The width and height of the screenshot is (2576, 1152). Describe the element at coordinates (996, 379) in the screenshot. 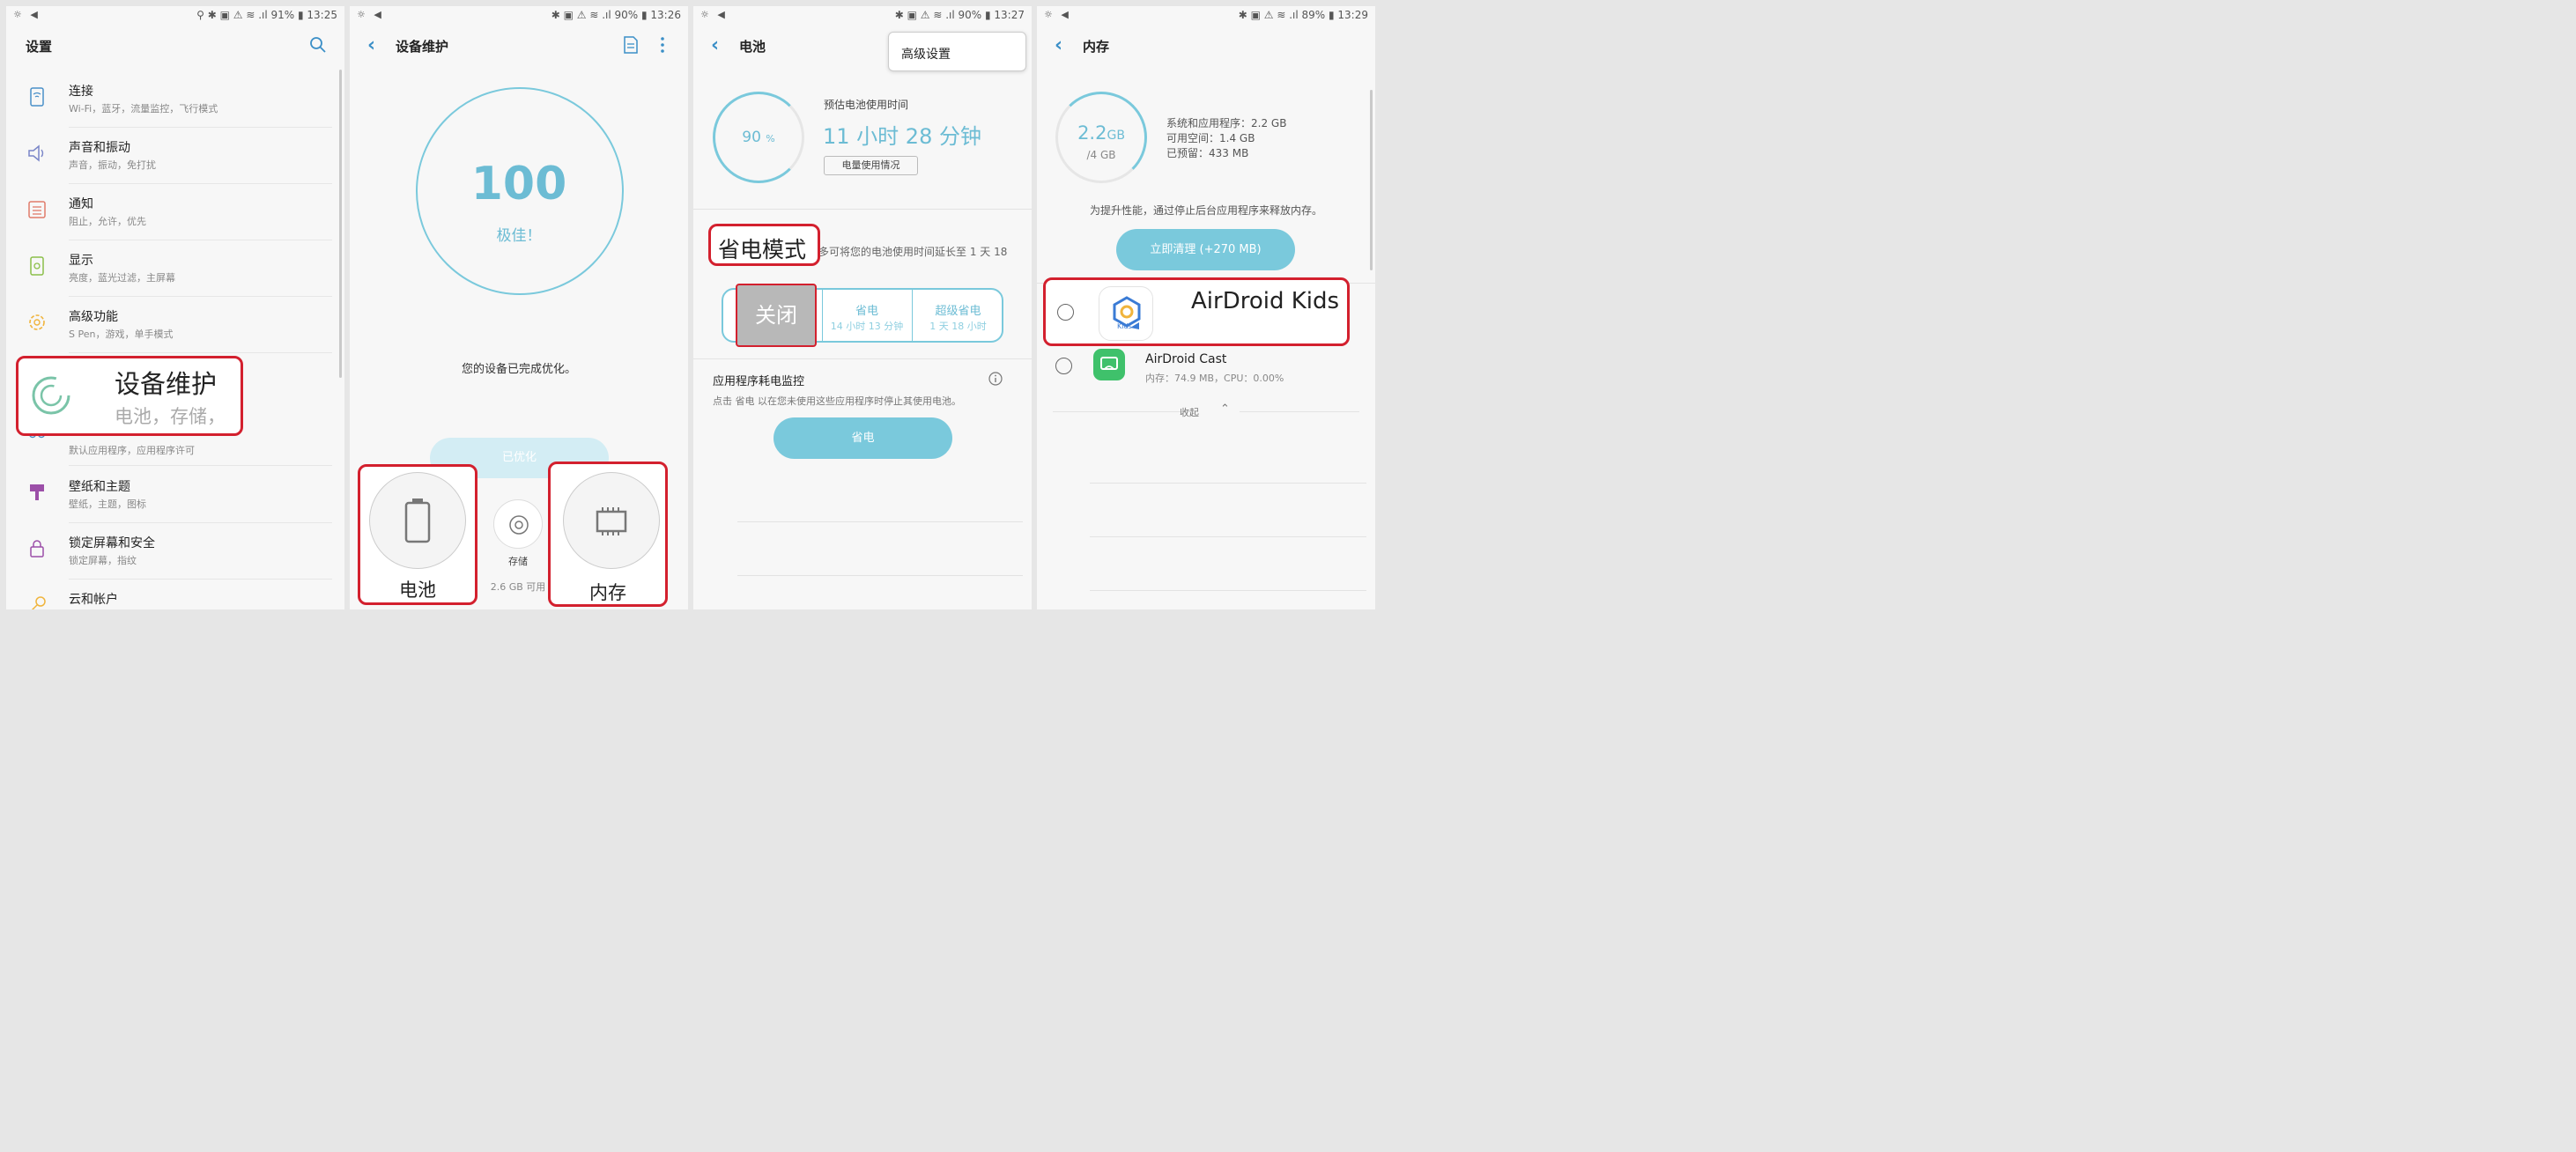

I see `info-icon` at that location.